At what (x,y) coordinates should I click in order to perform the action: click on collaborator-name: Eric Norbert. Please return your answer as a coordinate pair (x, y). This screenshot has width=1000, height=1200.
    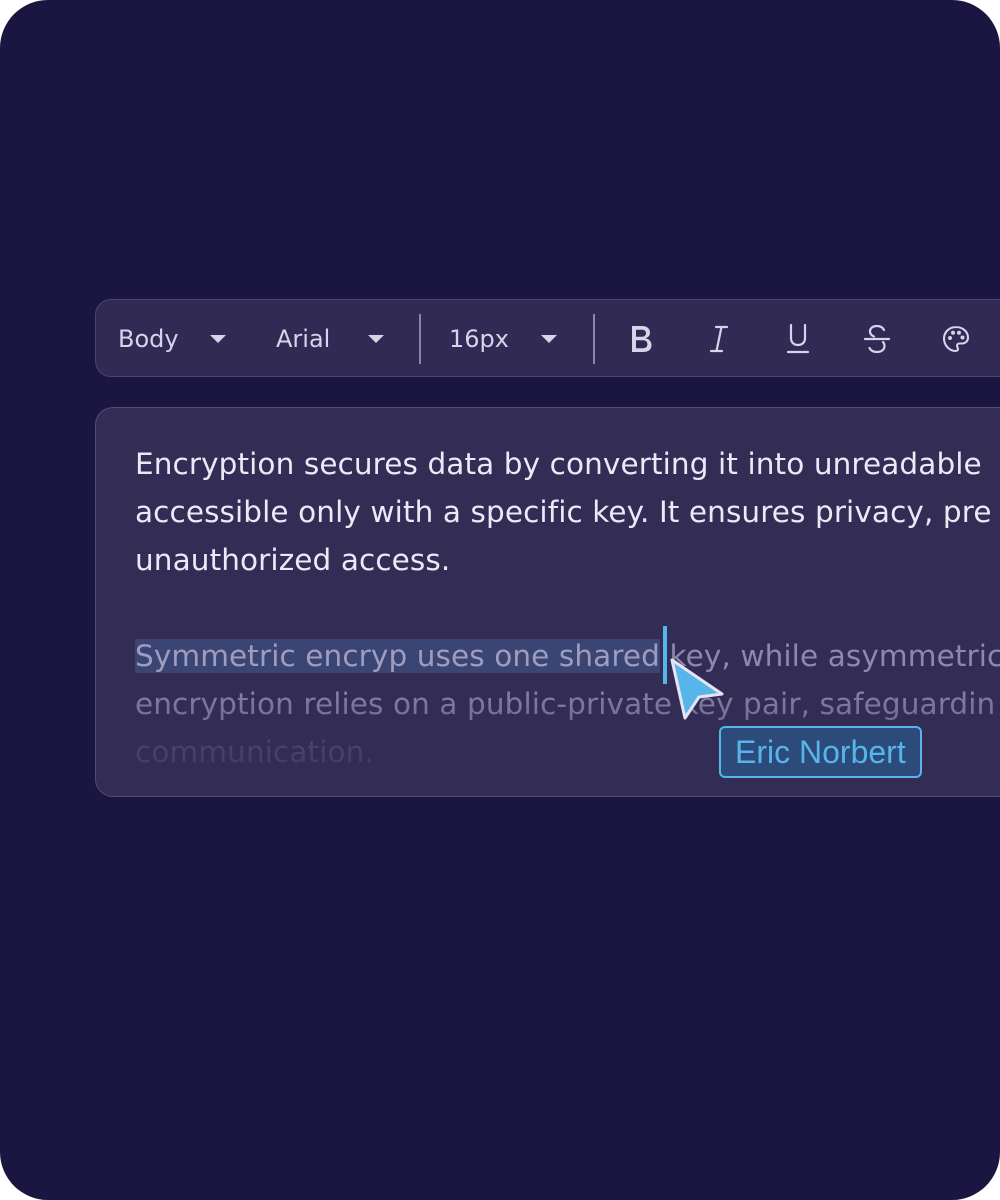
    Looking at the image, I should click on (820, 751).